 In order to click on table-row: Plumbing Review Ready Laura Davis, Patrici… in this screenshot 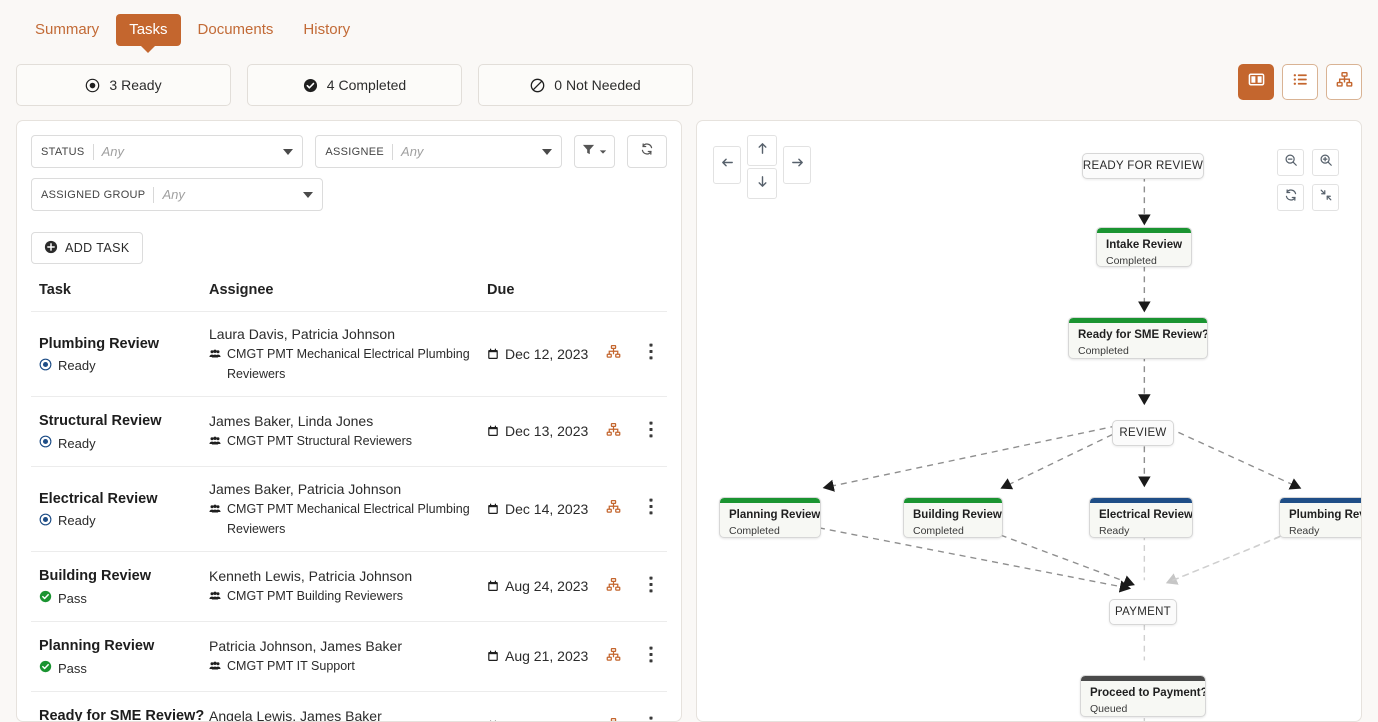, I will do `click(349, 354)`.